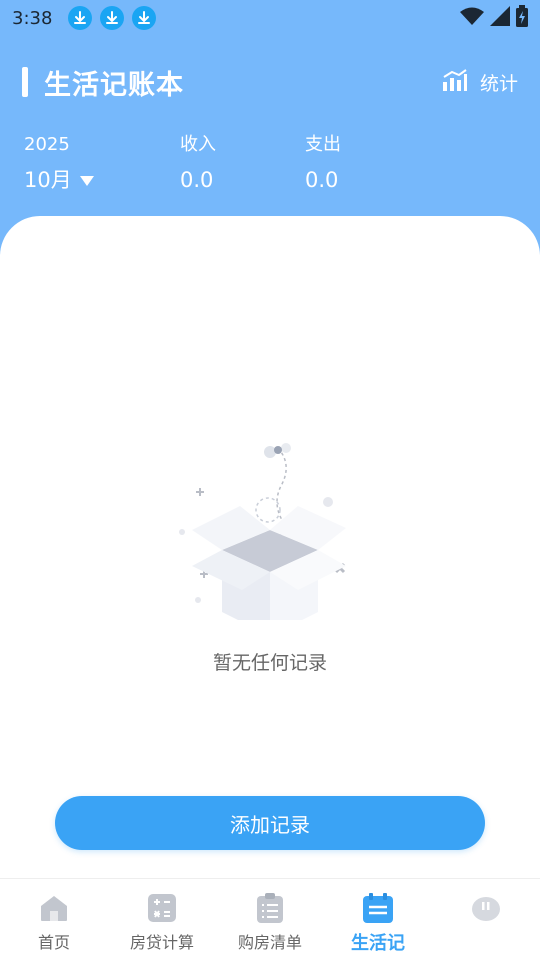 This screenshot has height=960, width=540. What do you see at coordinates (500, 18) in the screenshot?
I see `signal-icon` at bounding box center [500, 18].